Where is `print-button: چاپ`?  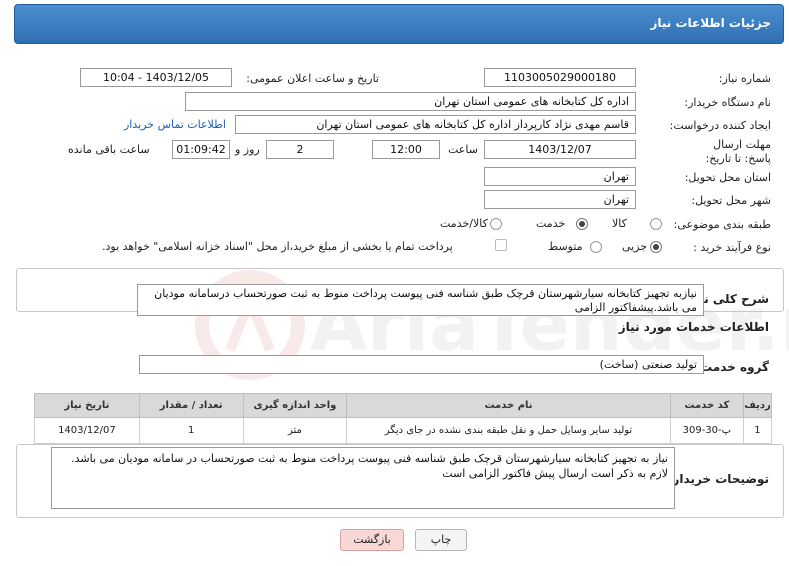
print-button: چاپ is located at coordinates (441, 540).